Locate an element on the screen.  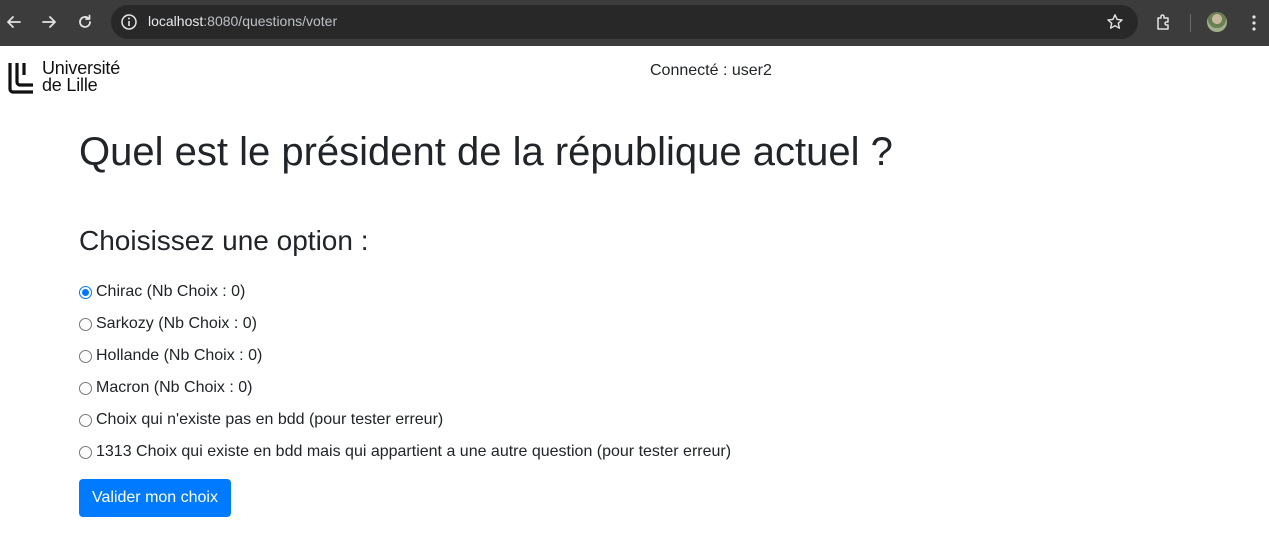
site-header: Université de Lille Connecté : user2 is located at coordinates (634, 74).